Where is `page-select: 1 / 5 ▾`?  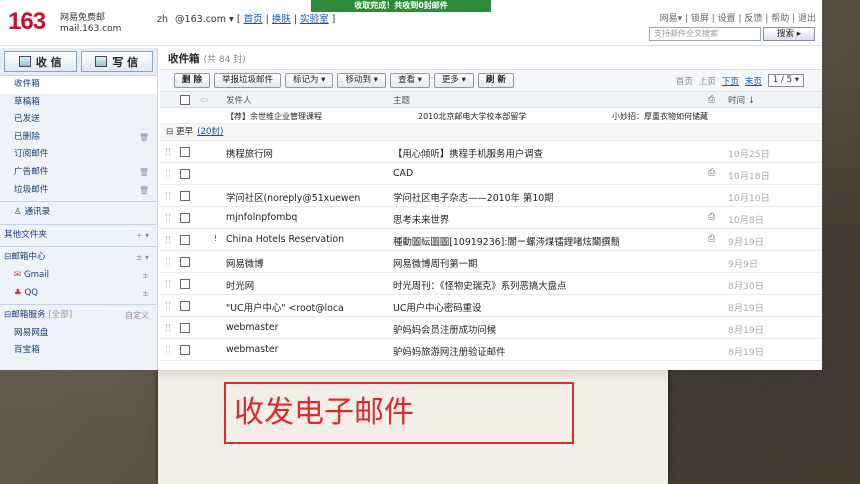 page-select: 1 / 5 ▾ is located at coordinates (785, 80).